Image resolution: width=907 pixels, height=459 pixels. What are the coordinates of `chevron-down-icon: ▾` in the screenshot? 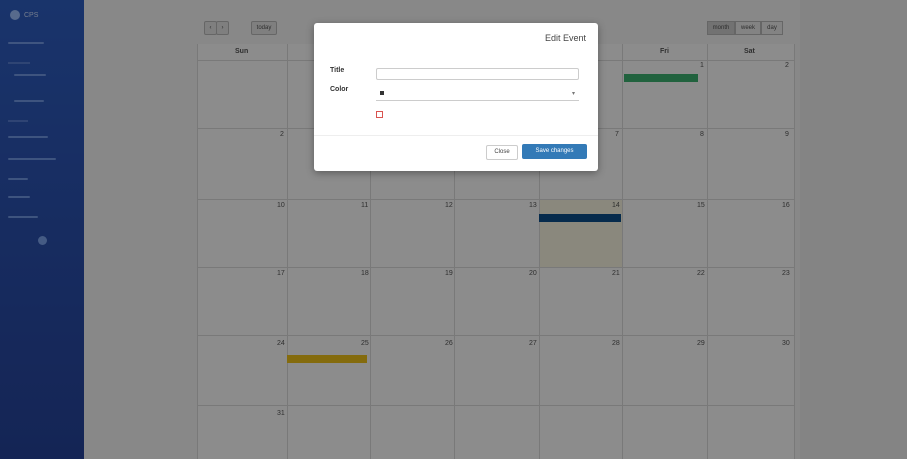 It's located at (573, 94).